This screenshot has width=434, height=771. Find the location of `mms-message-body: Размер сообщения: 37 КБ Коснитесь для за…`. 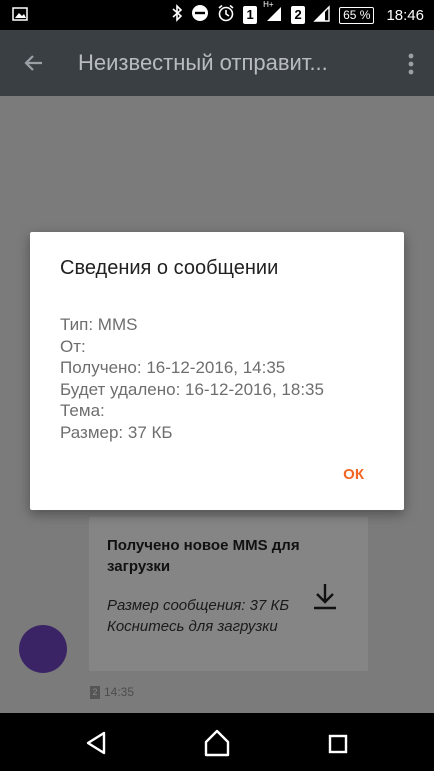

mms-message-body: Размер сообщения: 37 КБ Коснитесь для за… is located at coordinates (198, 616).